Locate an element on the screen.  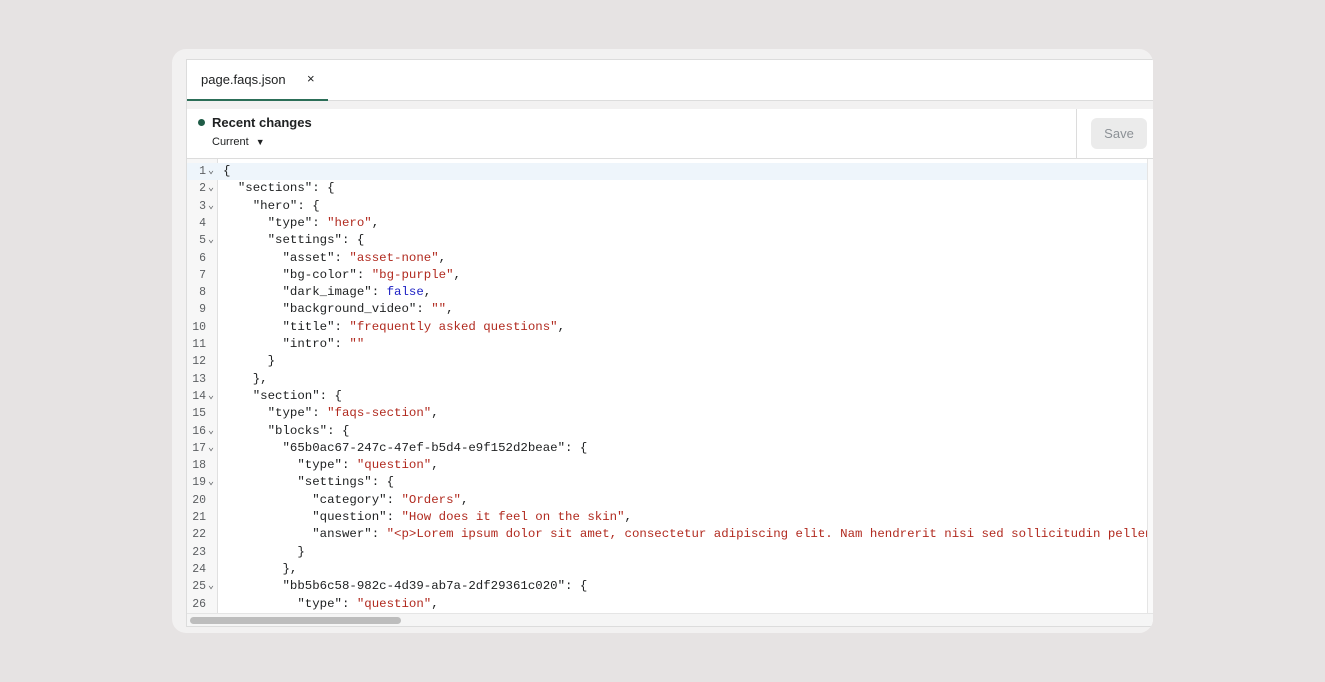
code-text: "type": "hero", is located at coordinates (301, 223).